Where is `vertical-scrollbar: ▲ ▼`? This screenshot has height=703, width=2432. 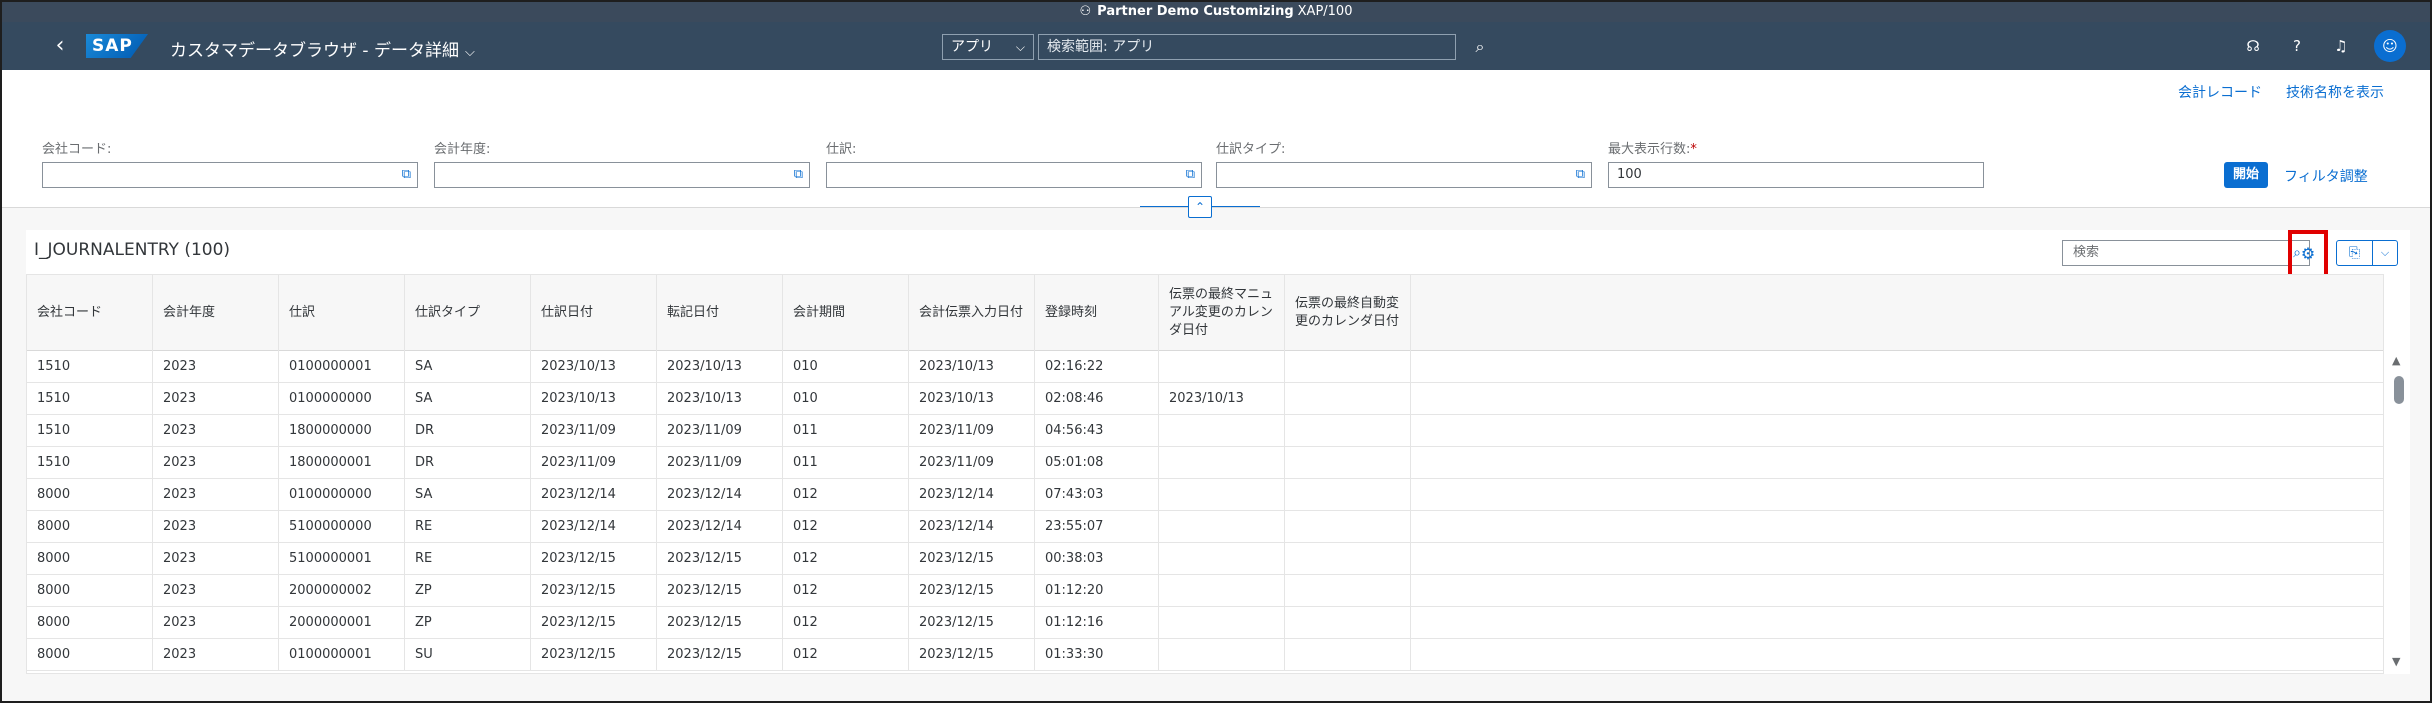 vertical-scrollbar: ▲ ▼ is located at coordinates (2398, 512).